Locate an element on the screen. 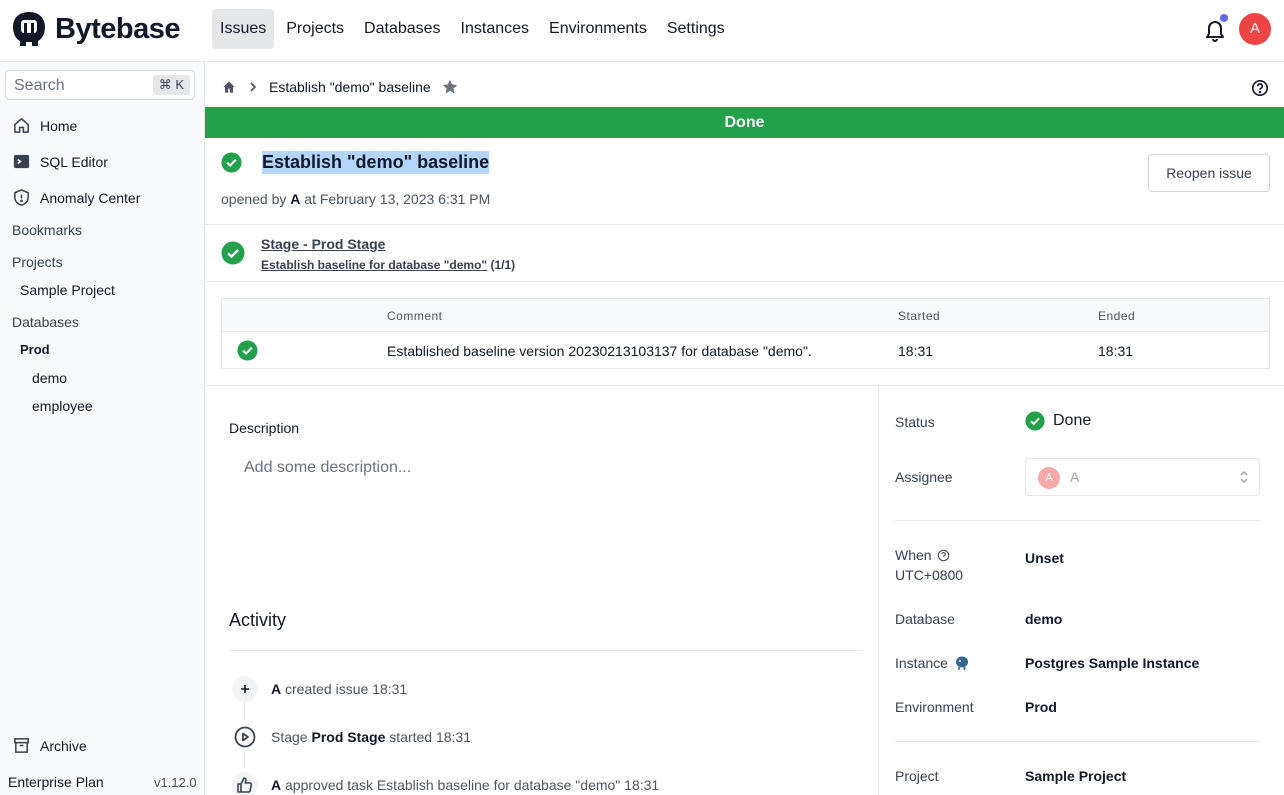 Image resolution: width=1284 pixels, height=795 pixels. activity-item: A created issue 18:31 is located at coordinates (339, 689).